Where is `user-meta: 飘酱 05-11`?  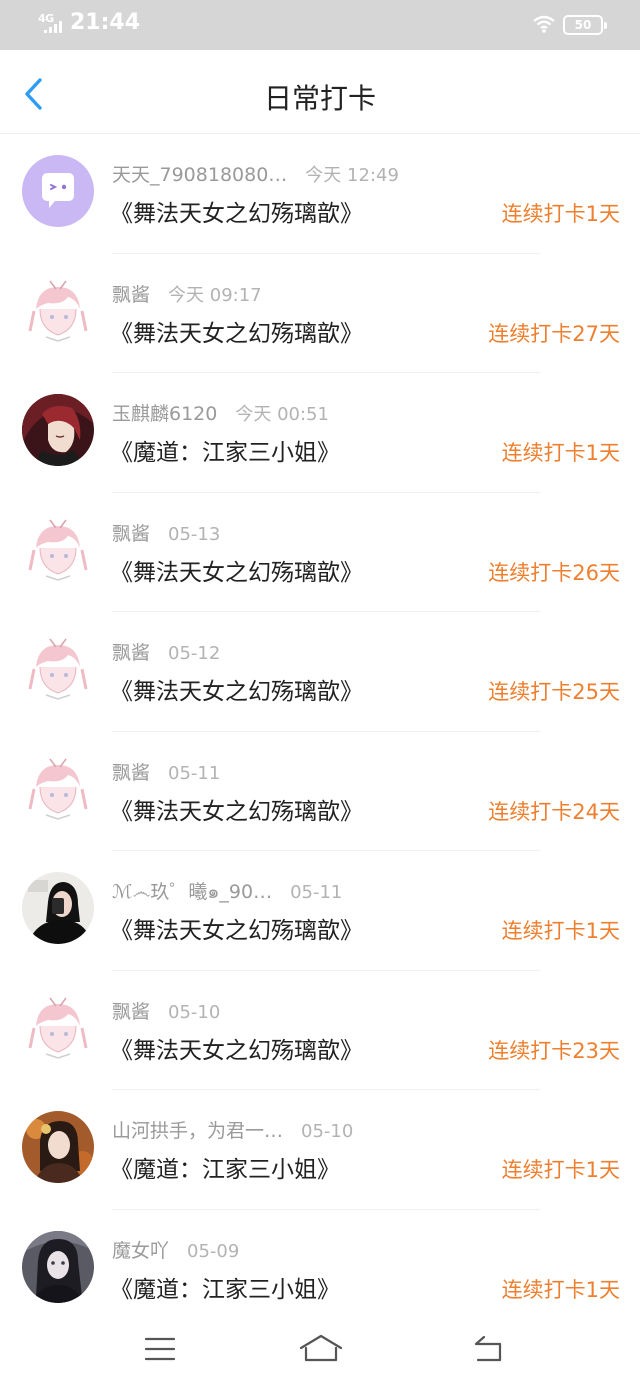
user-meta: 飘酱 05-11 is located at coordinates (166, 771).